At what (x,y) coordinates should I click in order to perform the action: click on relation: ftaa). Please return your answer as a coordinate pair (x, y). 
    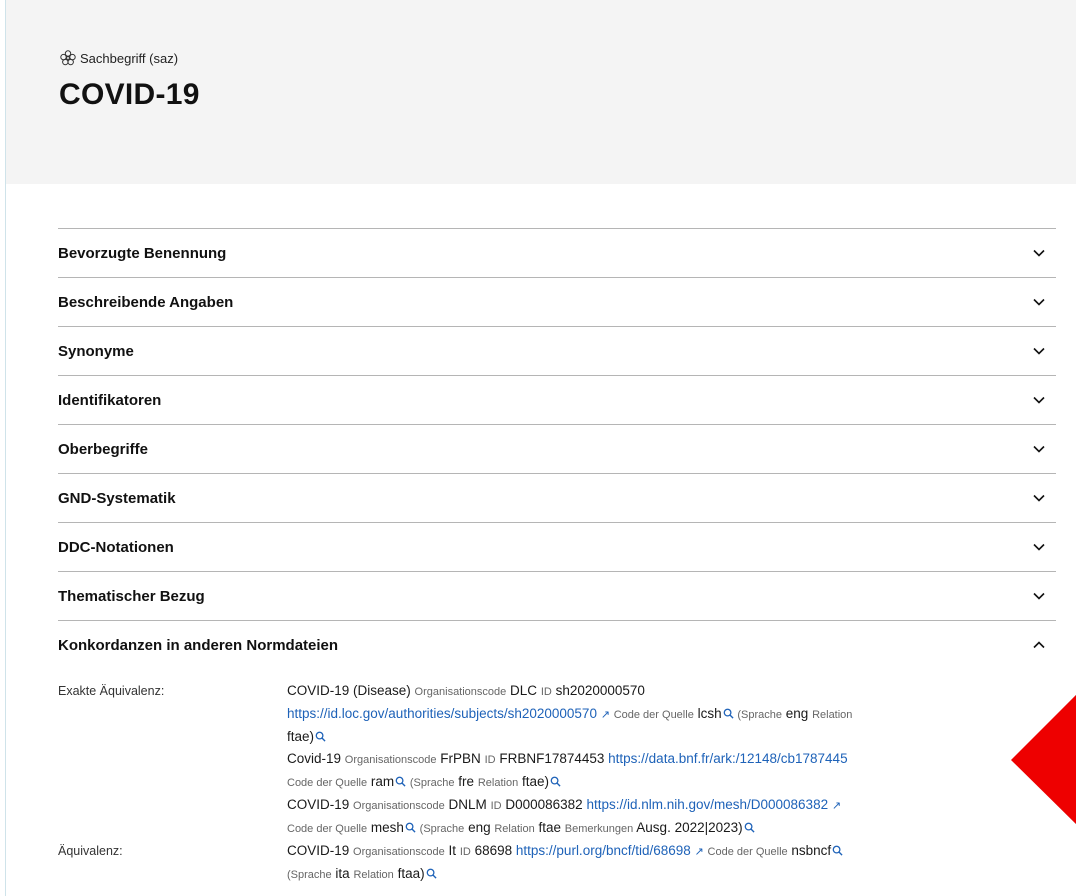
    Looking at the image, I should click on (411, 873).